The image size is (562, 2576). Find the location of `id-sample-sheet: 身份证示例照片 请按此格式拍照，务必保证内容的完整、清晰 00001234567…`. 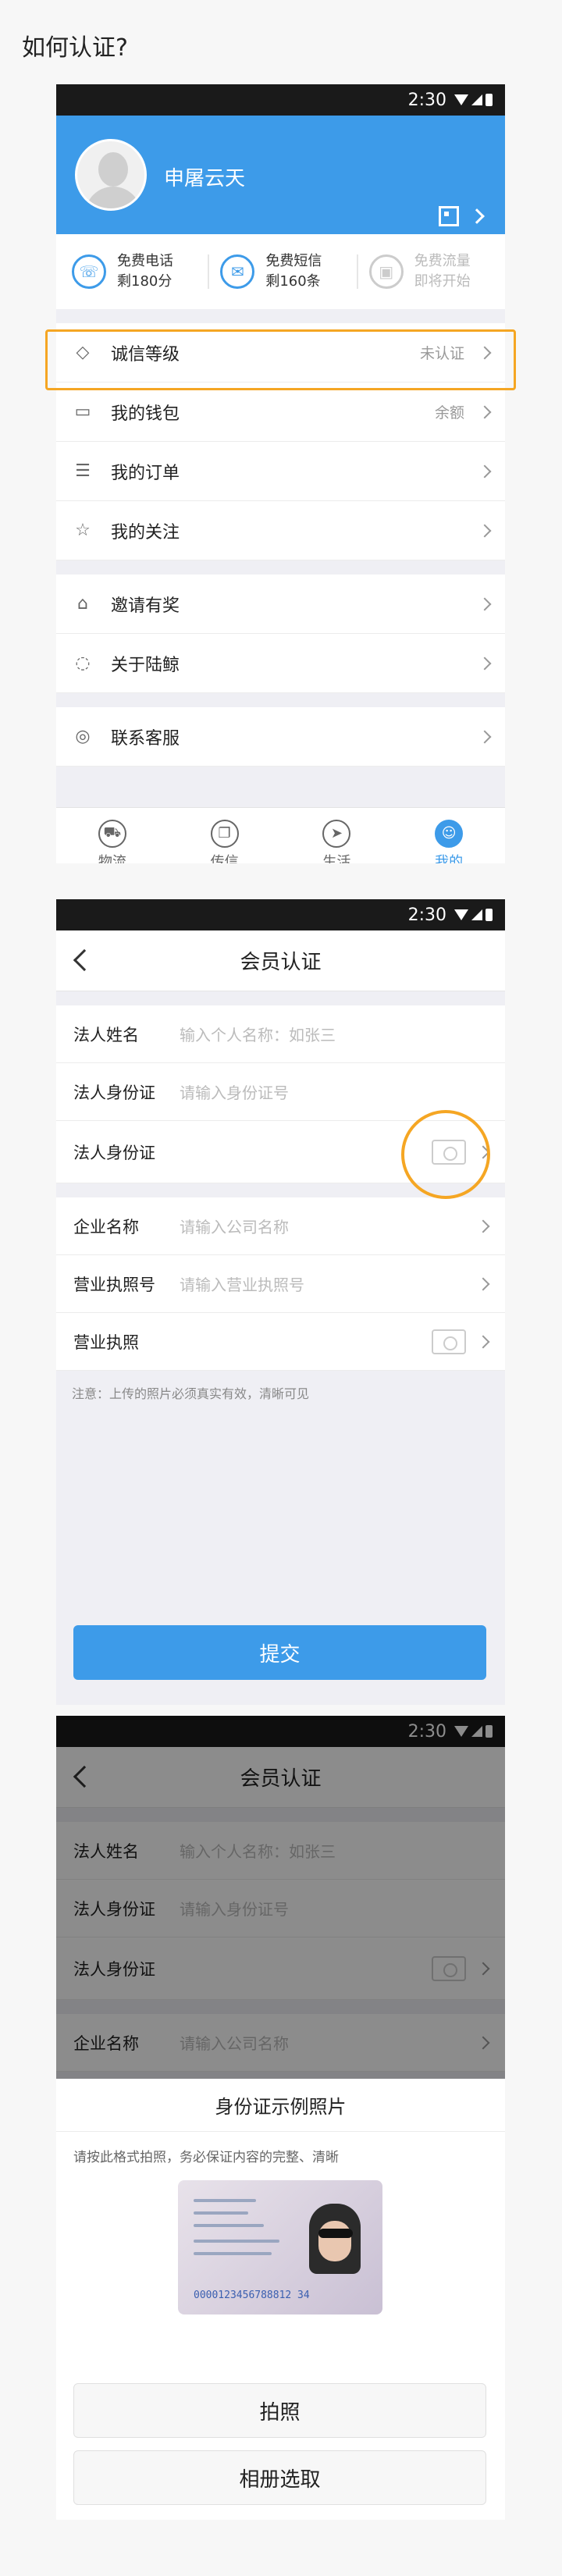

id-sample-sheet: 身份证示例照片 请按此格式拍照，务必保证内容的完整、清晰 00001234567… is located at coordinates (280, 2299).